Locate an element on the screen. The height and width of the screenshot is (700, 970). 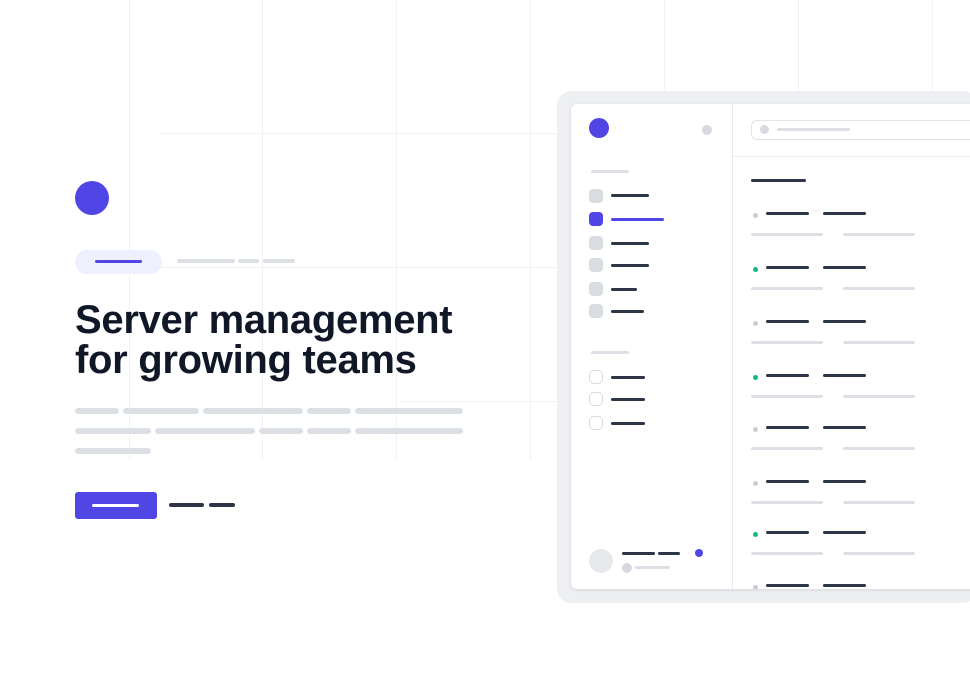
badge-label-placeholder is located at coordinates (118, 261).